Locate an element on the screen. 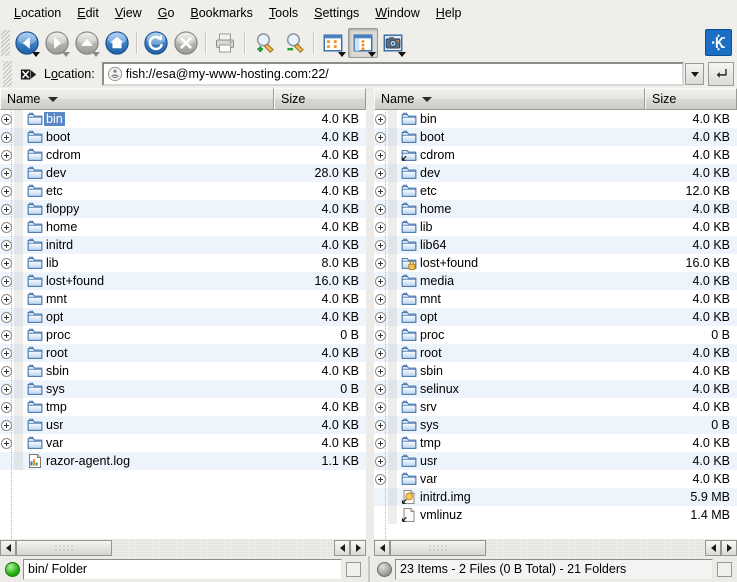 This screenshot has height=582, width=737. table-row: initrd 4.0 KB is located at coordinates (183, 245).